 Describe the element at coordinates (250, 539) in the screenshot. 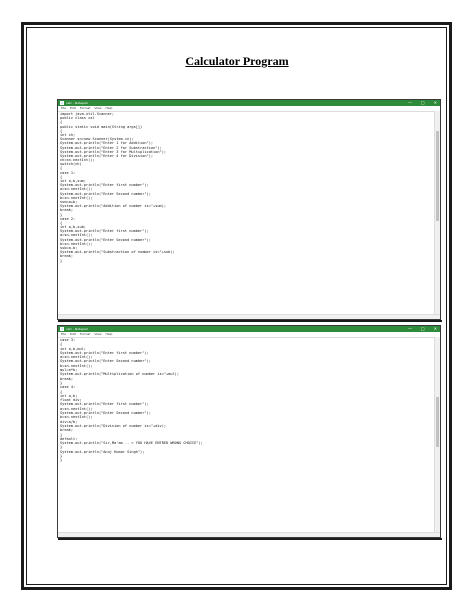

I see `window-2-underline` at that location.